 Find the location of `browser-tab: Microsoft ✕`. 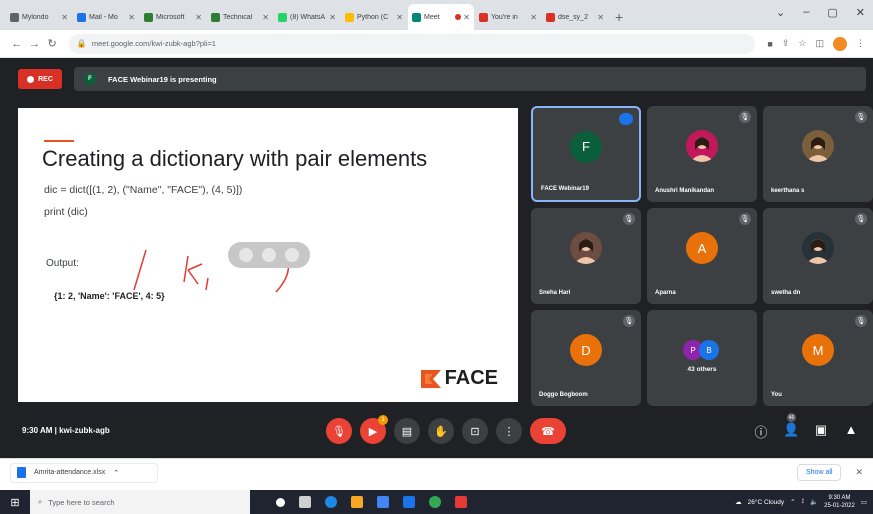

browser-tab: Microsoft ✕ is located at coordinates (173, 17).